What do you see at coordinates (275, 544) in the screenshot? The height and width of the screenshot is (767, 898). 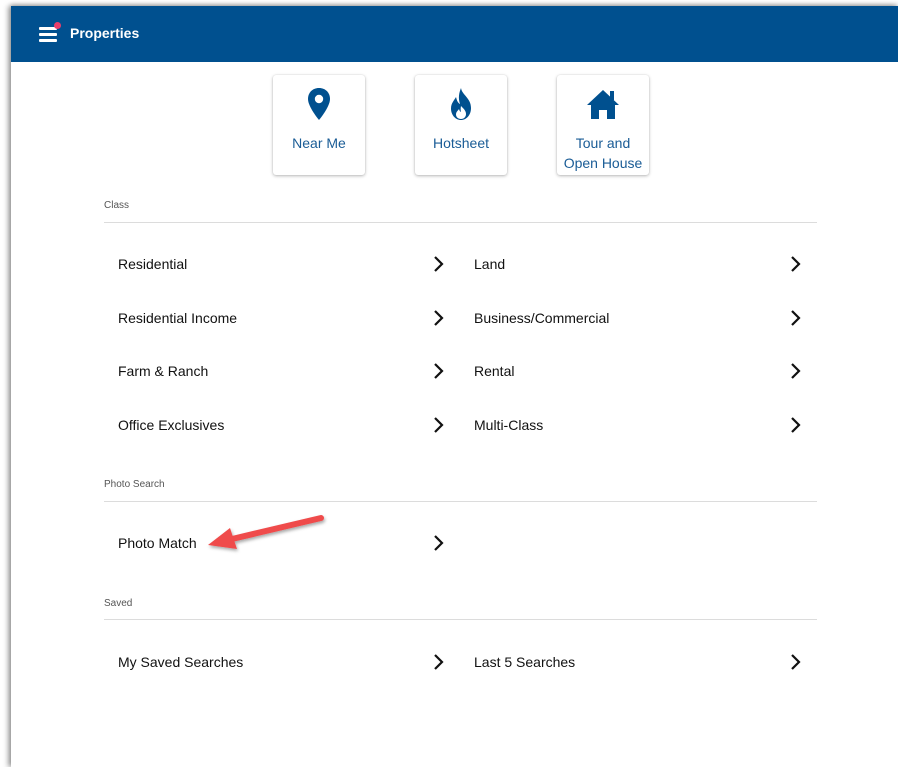 I see `photo-search-item-photo-match: Photo Match` at bounding box center [275, 544].